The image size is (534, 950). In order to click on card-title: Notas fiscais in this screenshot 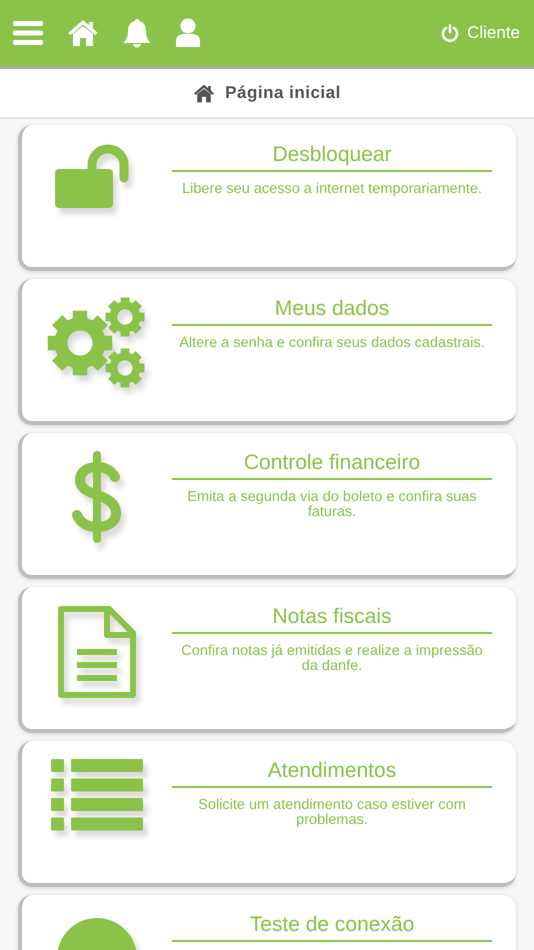, I will do `click(332, 619)`.